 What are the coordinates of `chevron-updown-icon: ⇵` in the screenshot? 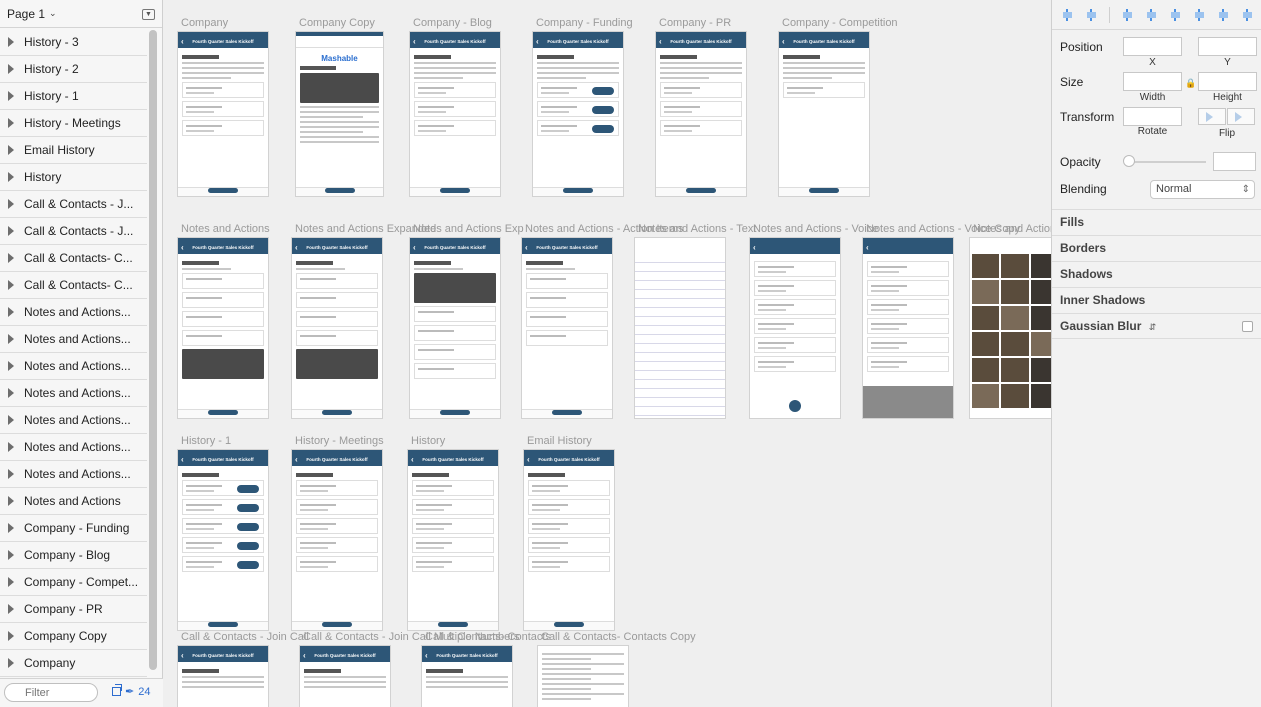 It's located at (1153, 327).